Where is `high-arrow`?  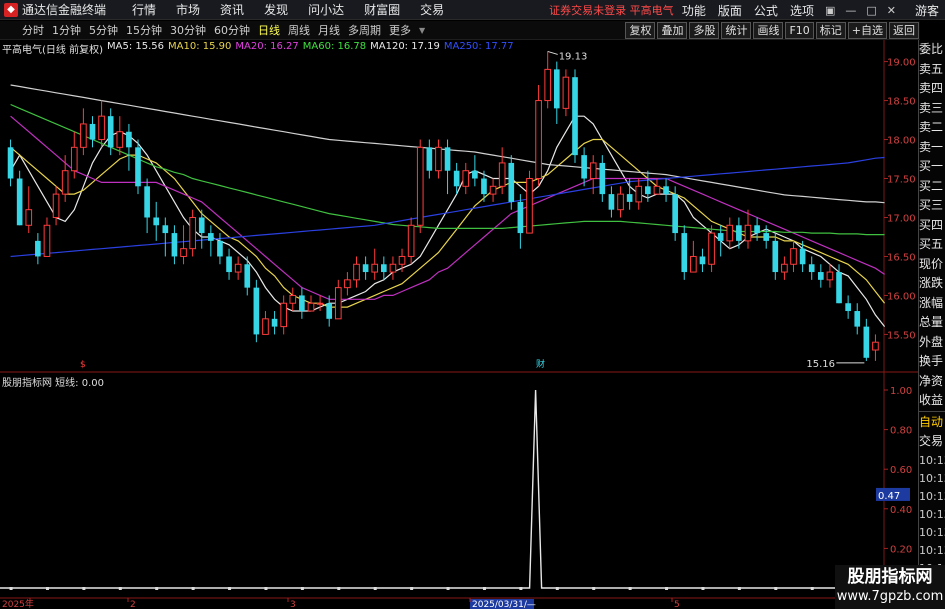
high-arrow is located at coordinates (552, 52).